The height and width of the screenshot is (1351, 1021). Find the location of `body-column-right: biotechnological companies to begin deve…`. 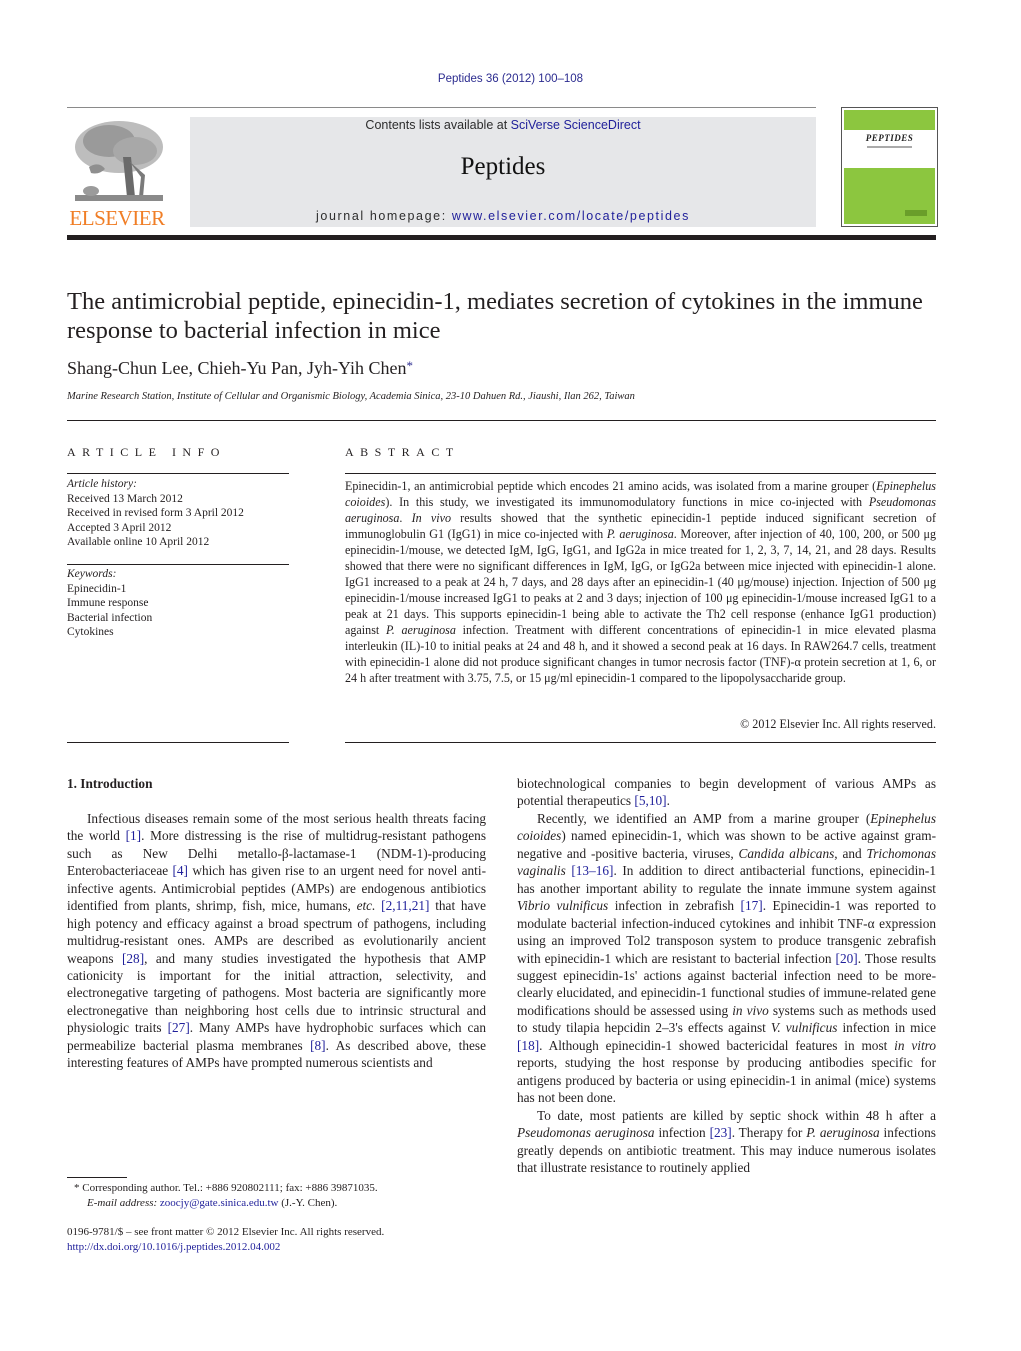

body-column-right: biotechnological companies to begin deve… is located at coordinates (726, 975).